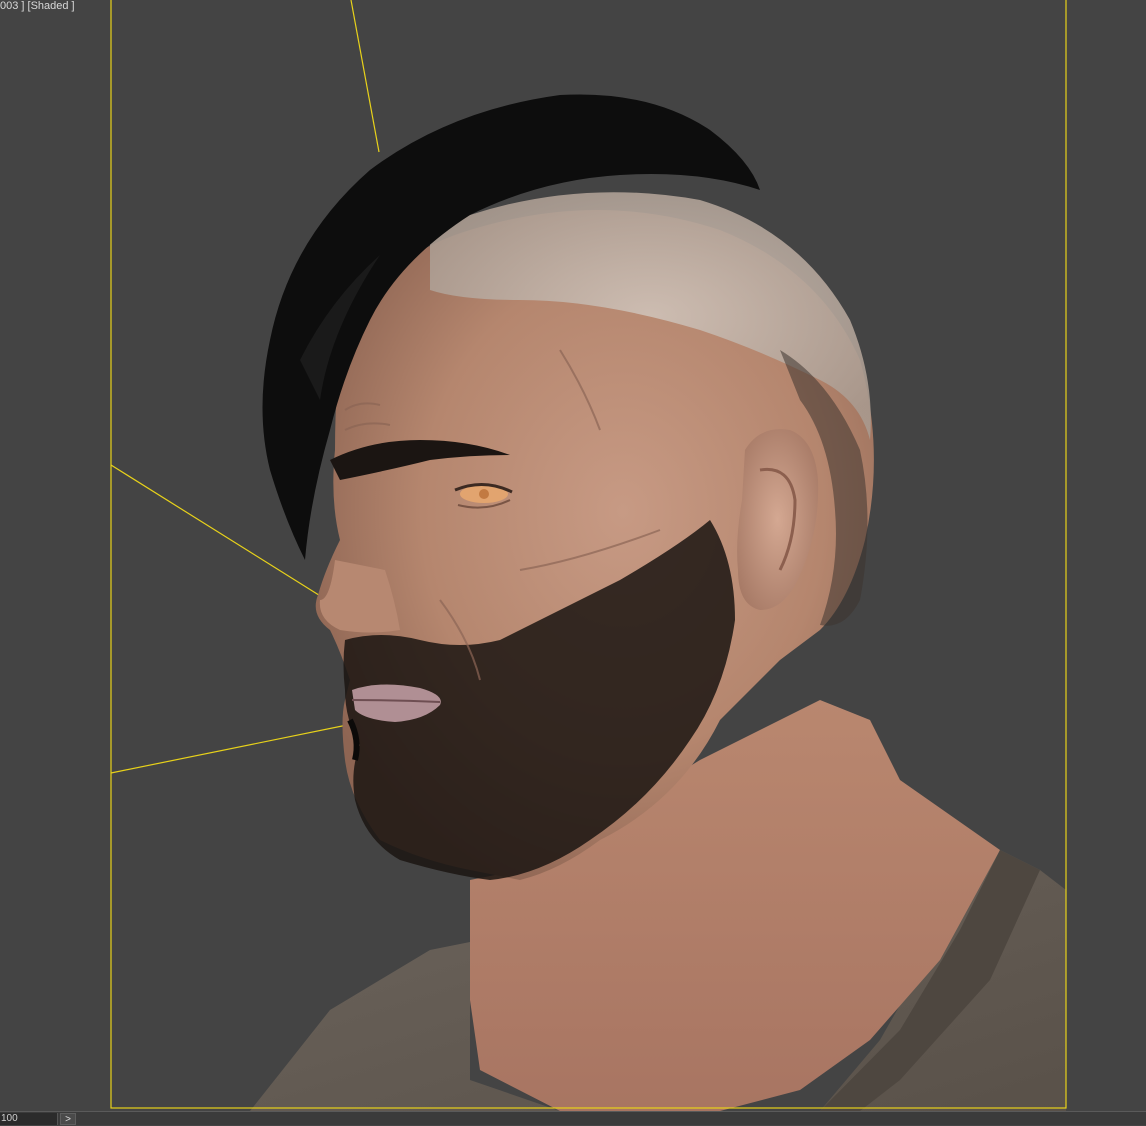 The height and width of the screenshot is (1126, 1146). What do you see at coordinates (68, 1119) in the screenshot?
I see `next-frame-button: >` at bounding box center [68, 1119].